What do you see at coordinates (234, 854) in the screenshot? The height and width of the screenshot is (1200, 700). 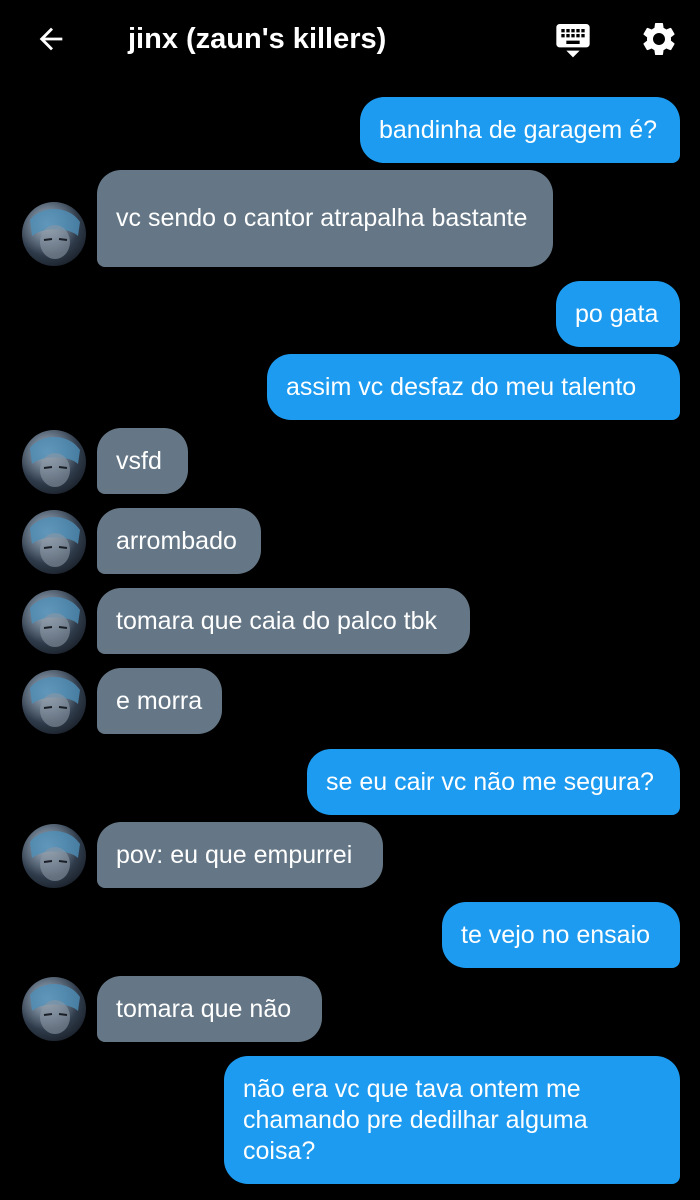 I see `message-text: pov: eu que empurrei` at bounding box center [234, 854].